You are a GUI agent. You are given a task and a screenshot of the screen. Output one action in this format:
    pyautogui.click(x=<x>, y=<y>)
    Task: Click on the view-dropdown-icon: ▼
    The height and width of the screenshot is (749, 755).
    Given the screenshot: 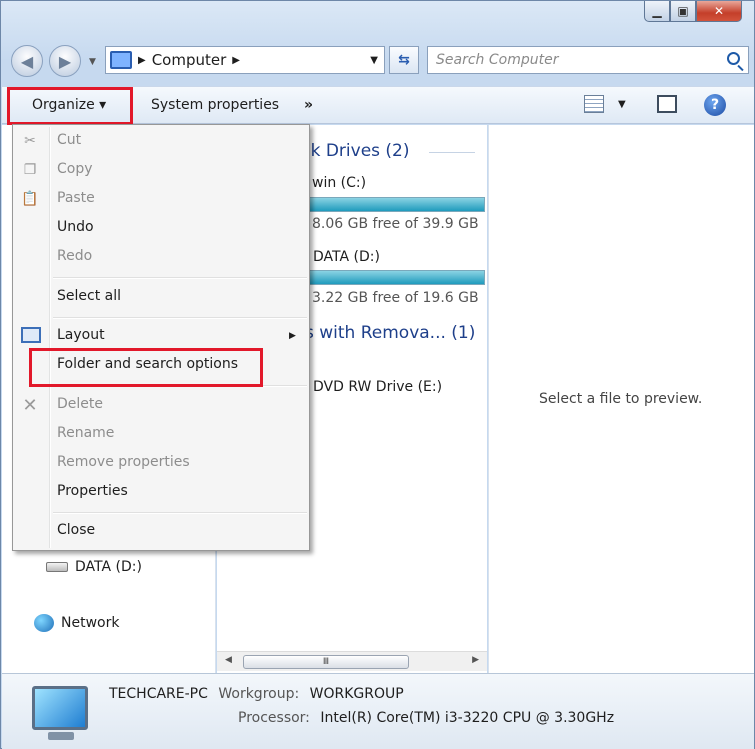 What is the action you would take?
    pyautogui.click(x=622, y=104)
    